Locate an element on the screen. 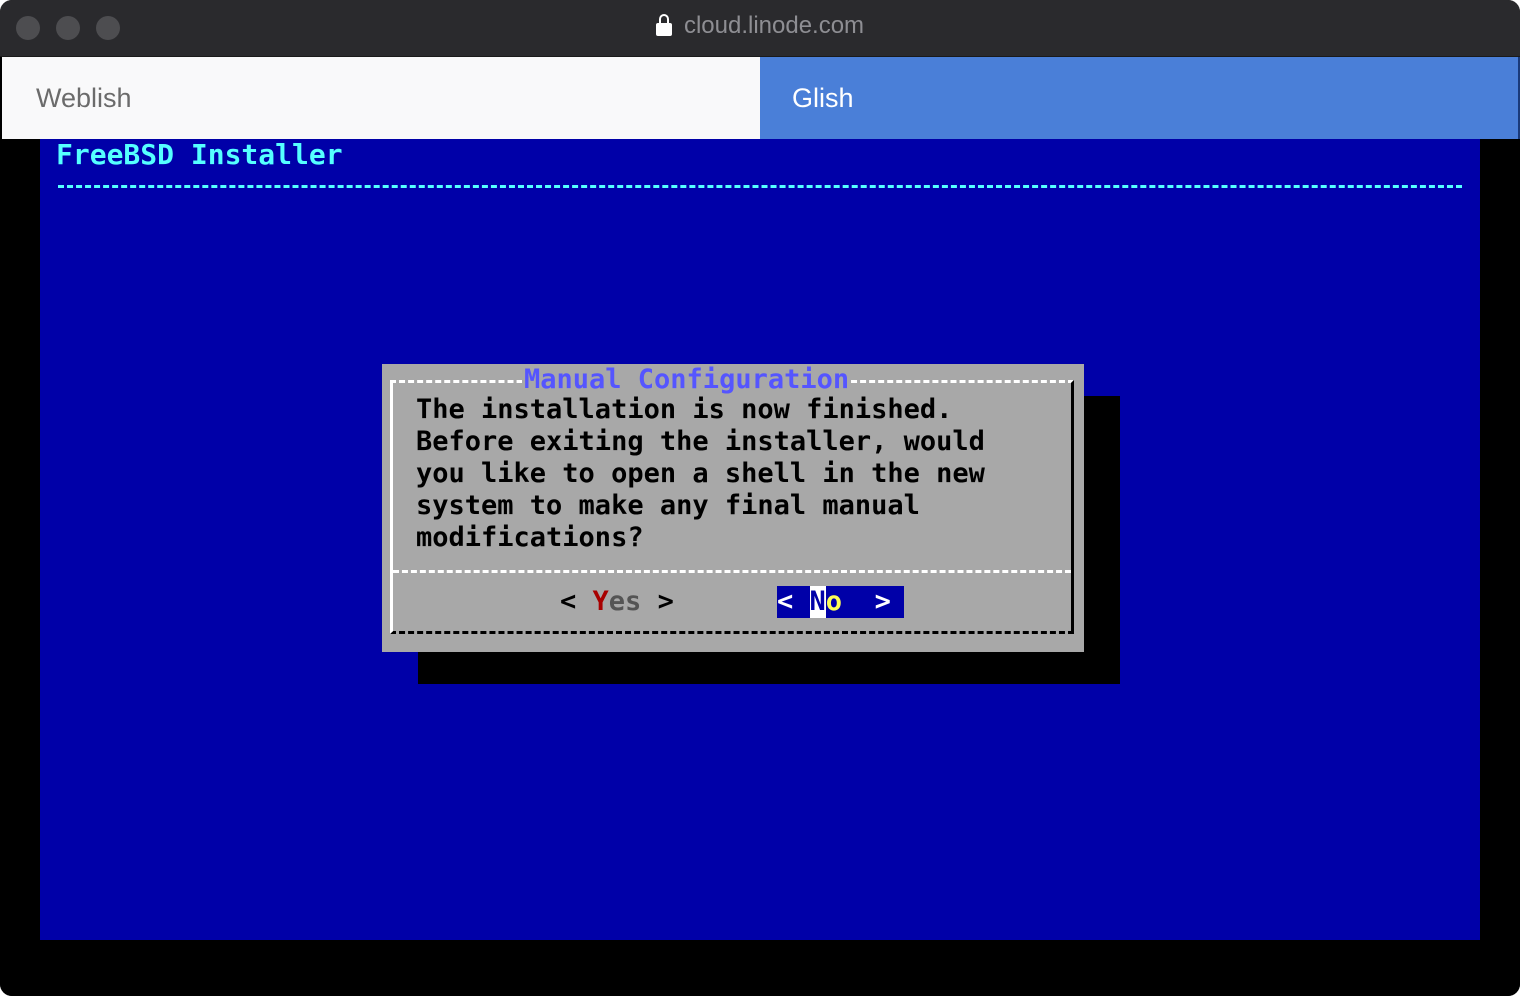 The image size is (1520, 996). console-tabs: Weblish Glish is located at coordinates (760, 98).